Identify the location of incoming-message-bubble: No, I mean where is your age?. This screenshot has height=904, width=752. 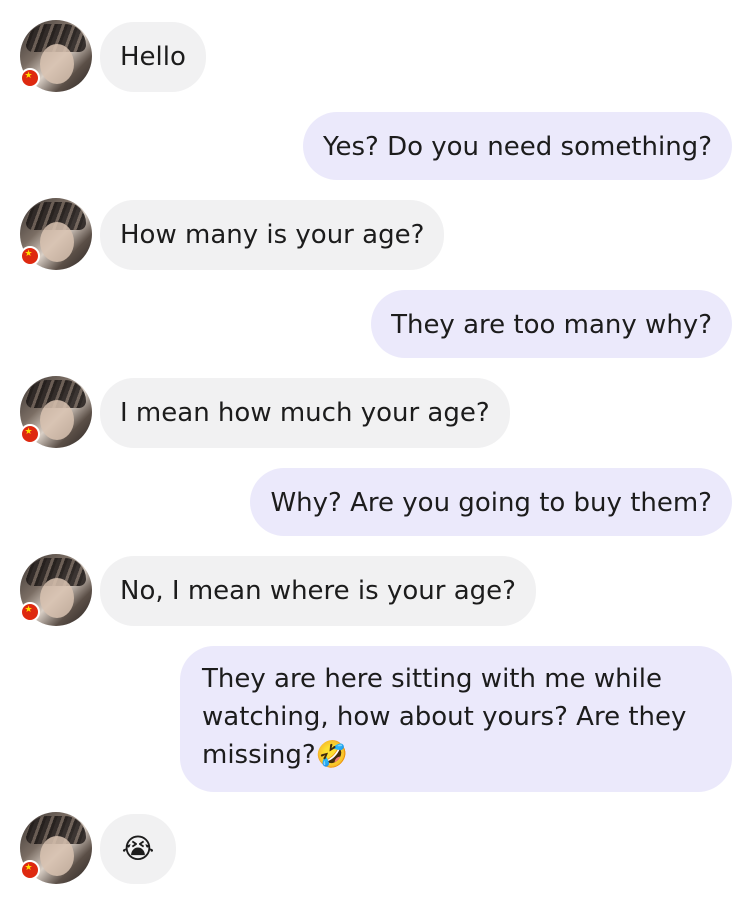
(318, 591).